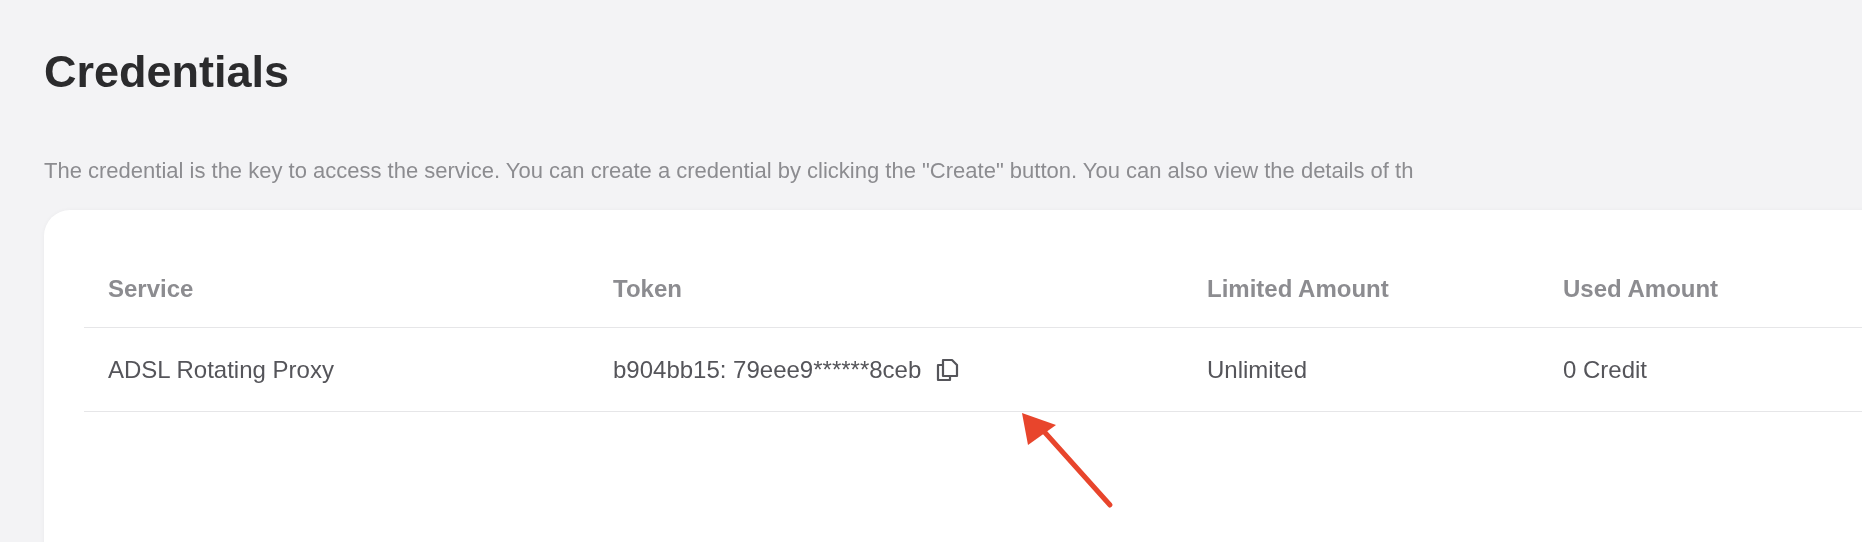 The width and height of the screenshot is (1862, 542). What do you see at coordinates (647, 288) in the screenshot?
I see `column-header: Token` at bounding box center [647, 288].